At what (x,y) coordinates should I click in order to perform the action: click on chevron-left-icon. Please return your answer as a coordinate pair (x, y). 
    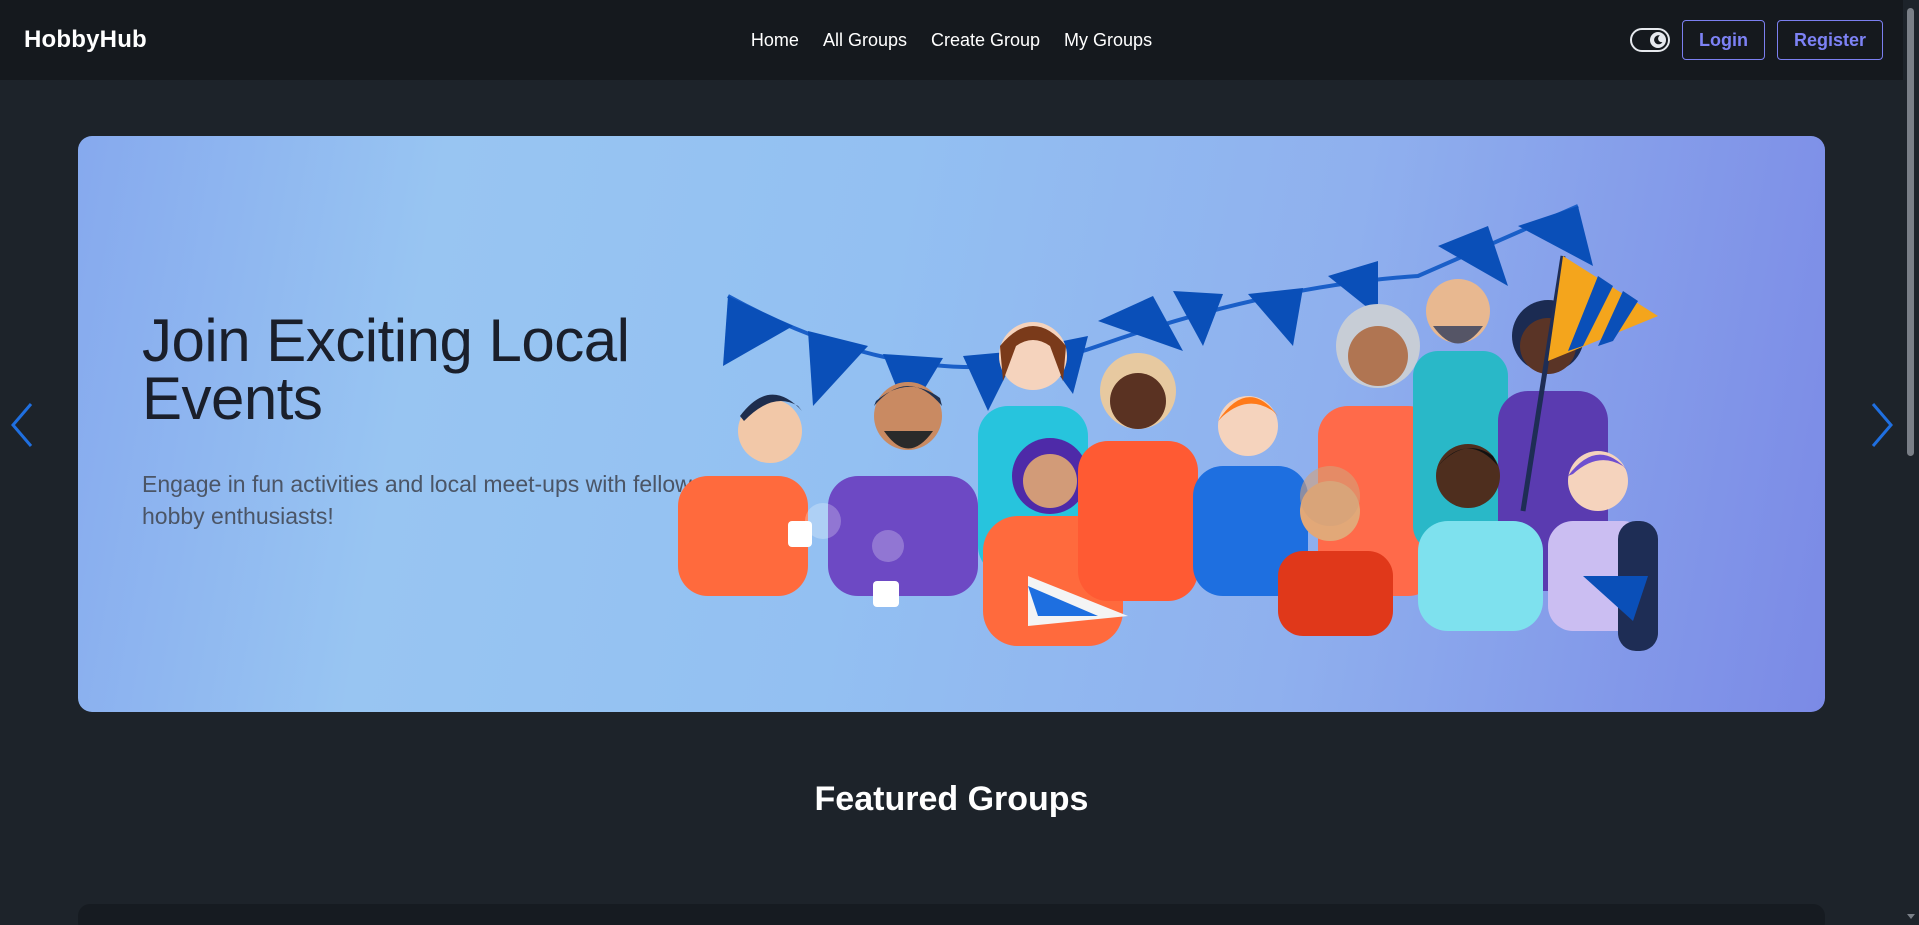
    Looking at the image, I should click on (22, 425).